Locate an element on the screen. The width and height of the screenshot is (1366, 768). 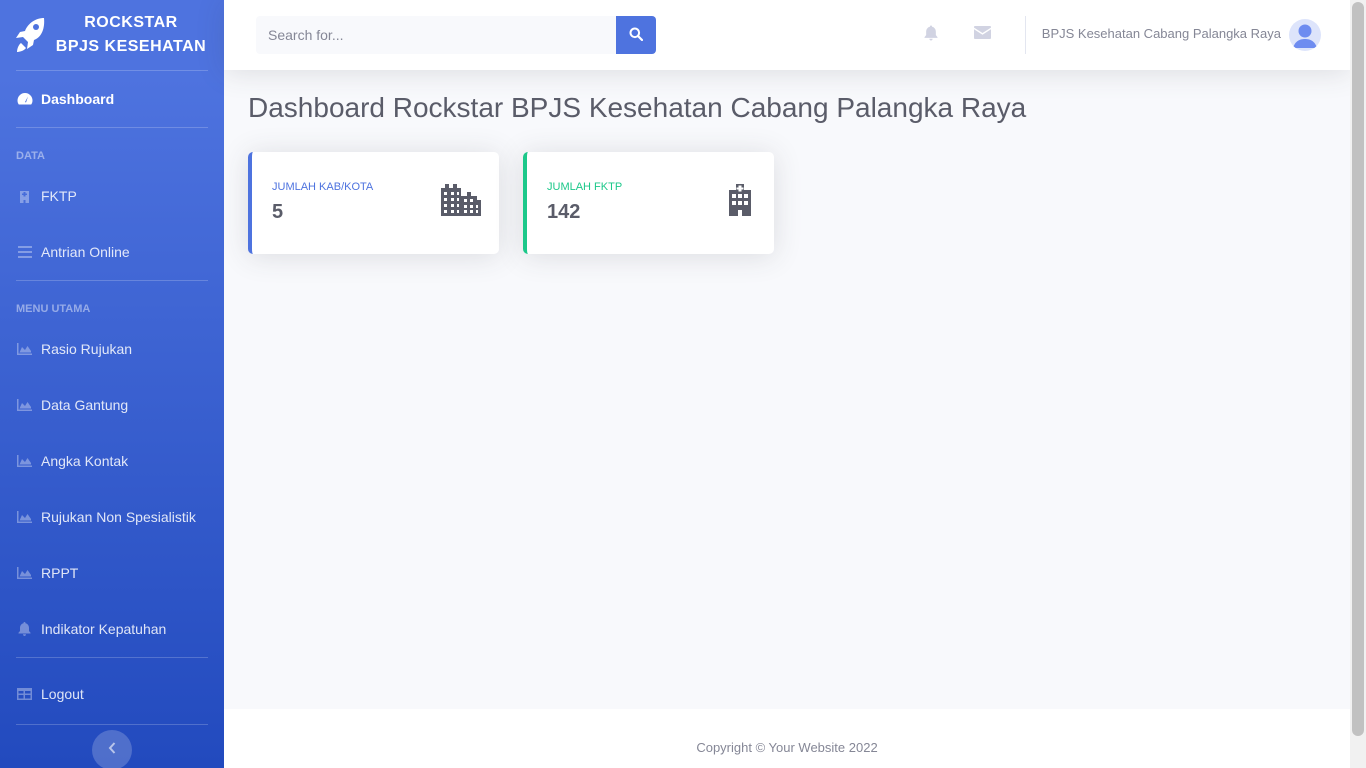
sidebar-item-rujukan-non-spesialistik: Rujukan Non Spesialistik is located at coordinates (112, 517).